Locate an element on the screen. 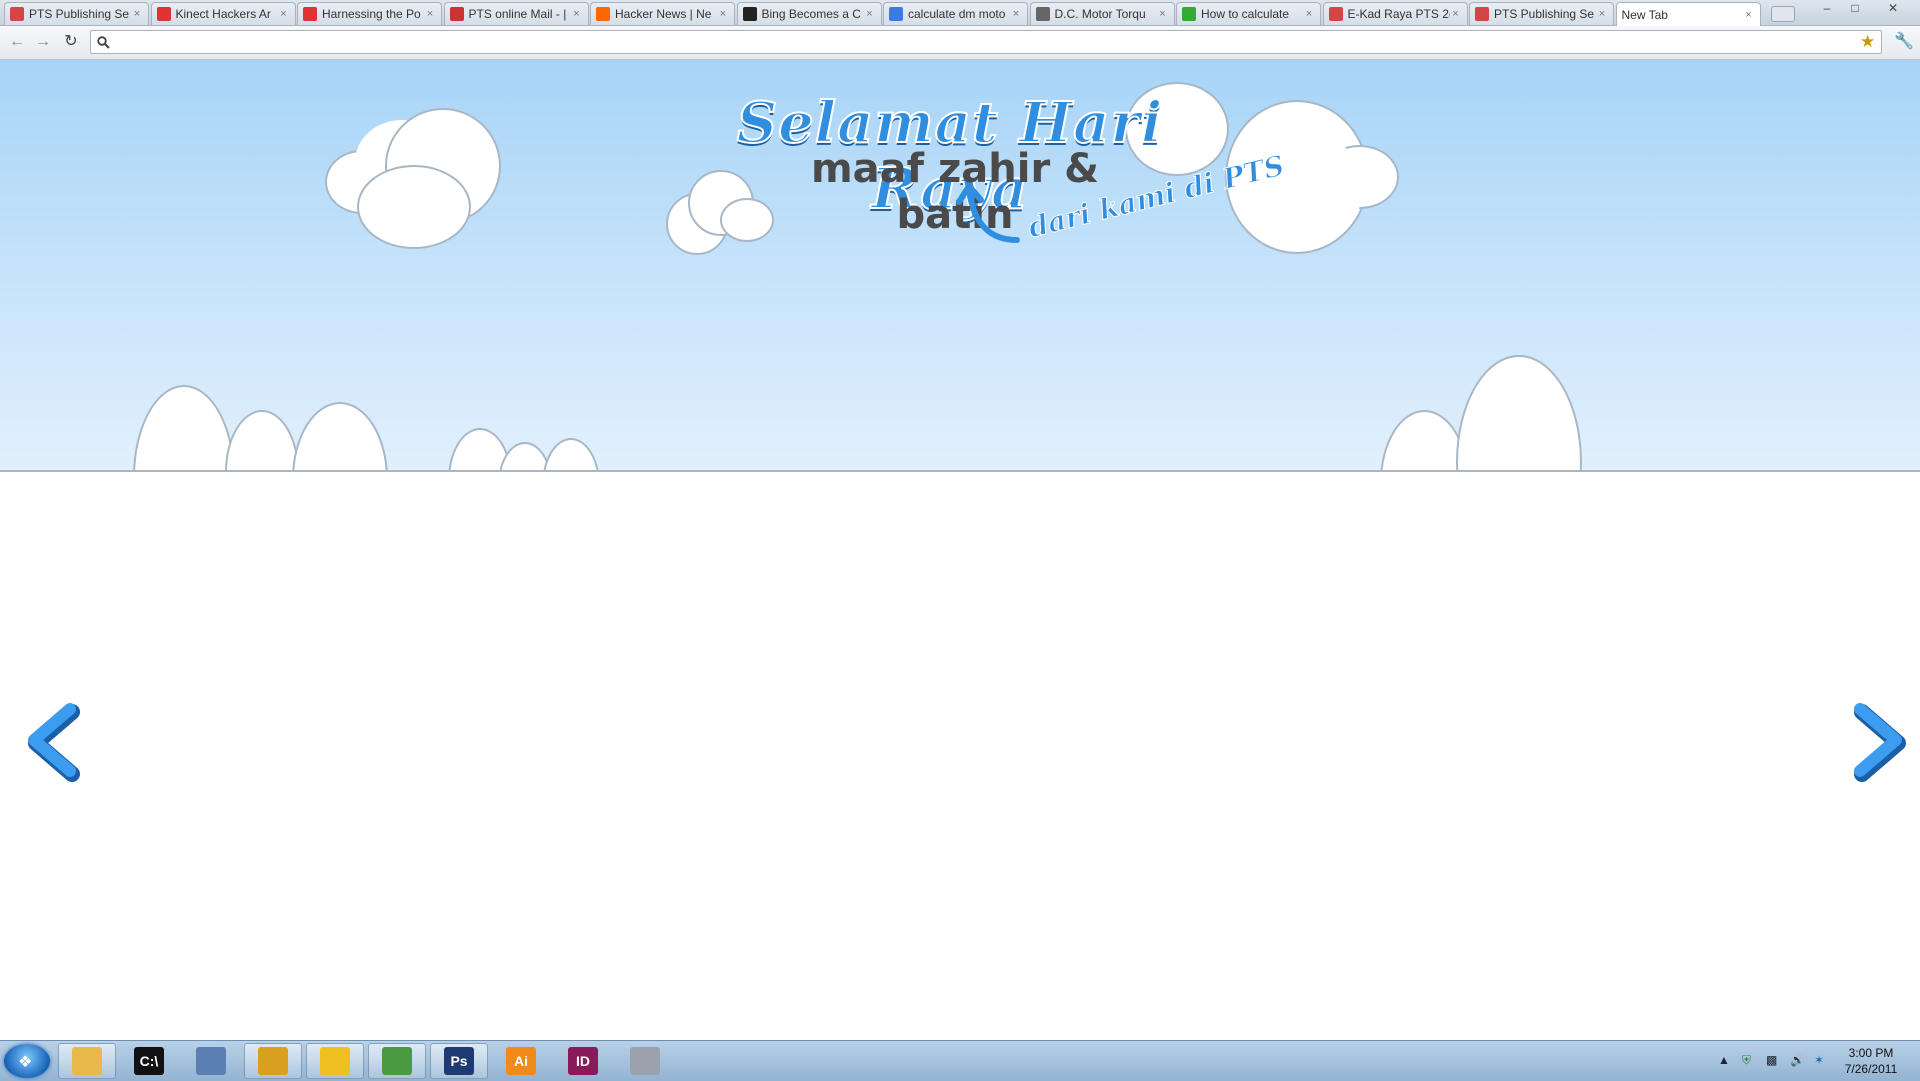  tab-title: How to calculate is located at coordinates (1245, 14).